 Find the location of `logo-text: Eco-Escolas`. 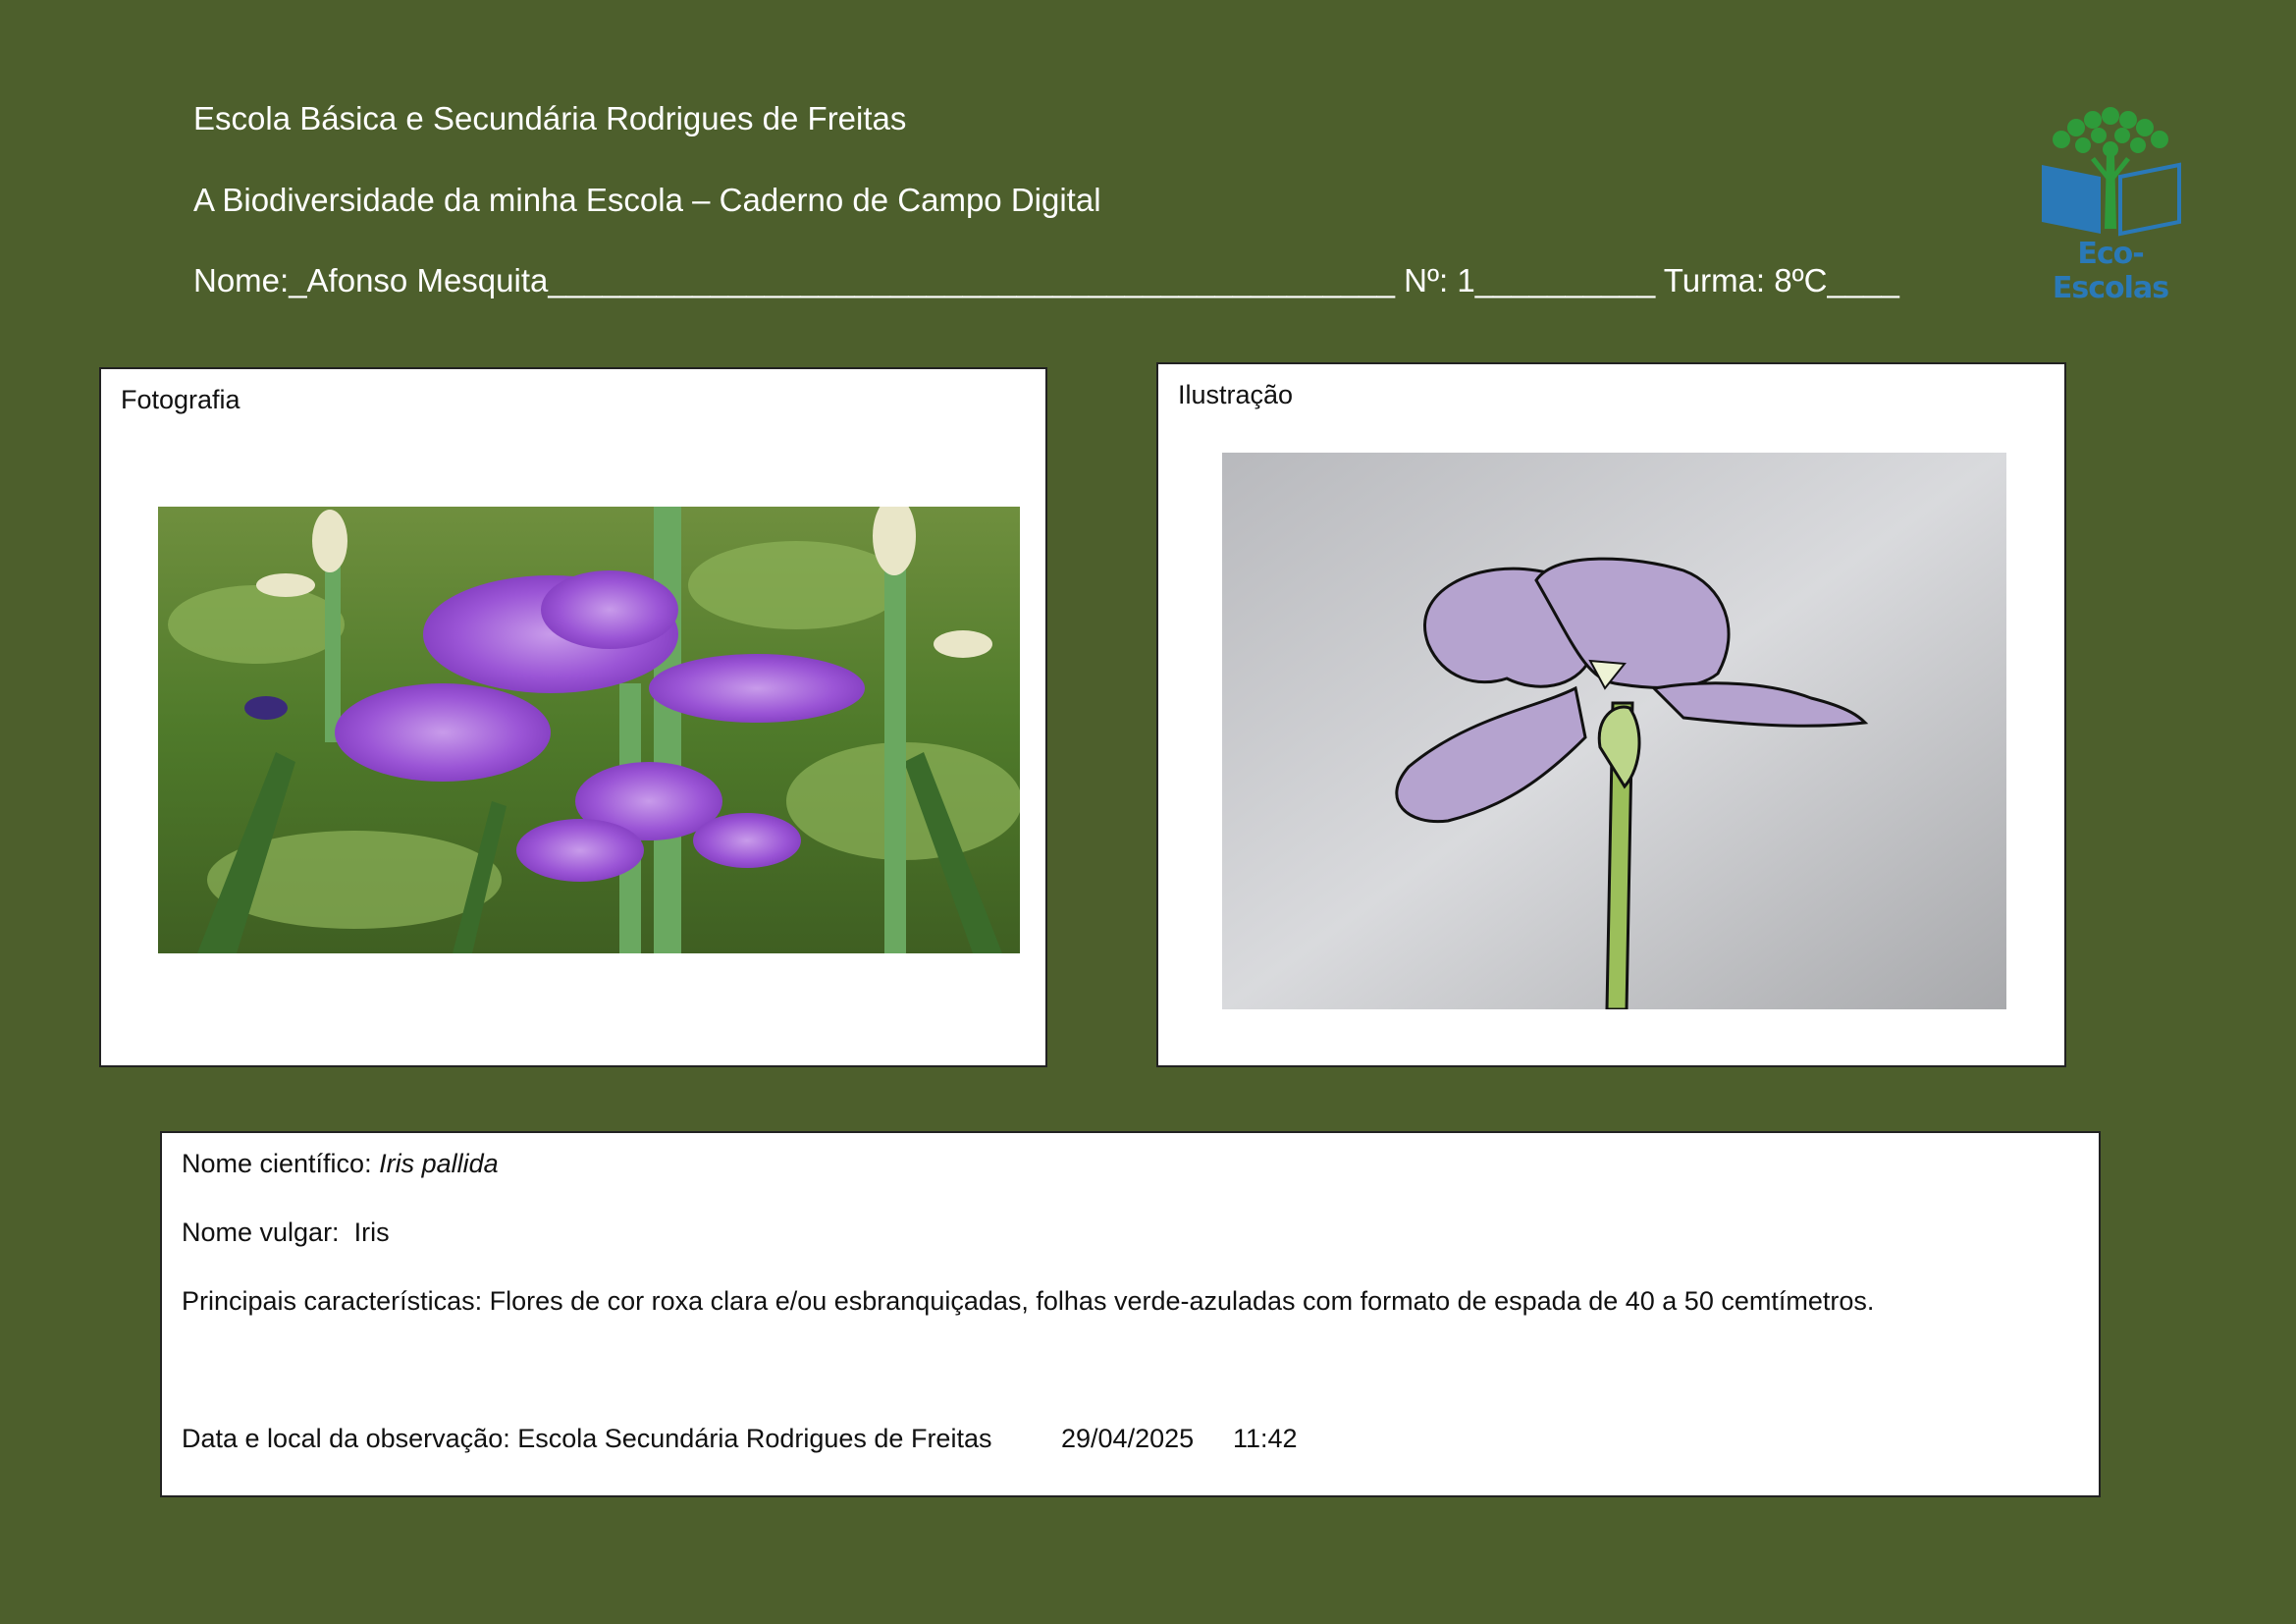

logo-text: Eco-Escolas is located at coordinates (2110, 271).